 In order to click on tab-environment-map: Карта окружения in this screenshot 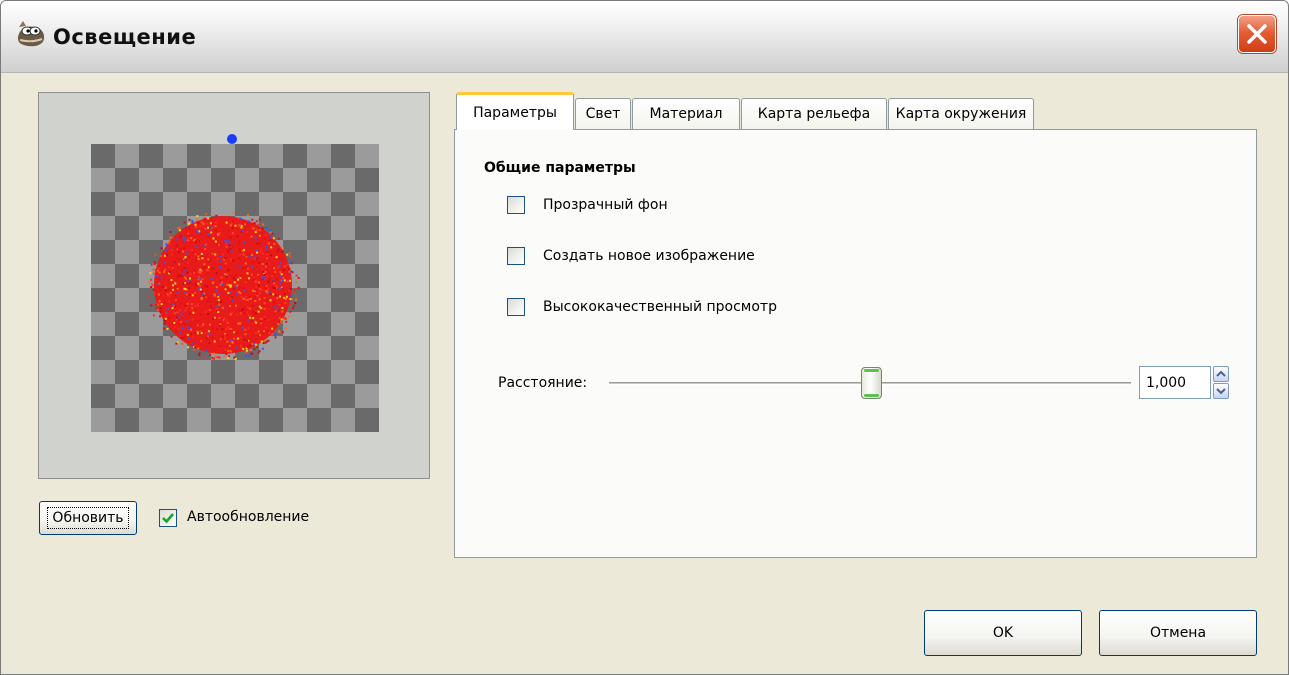, I will do `click(961, 113)`.